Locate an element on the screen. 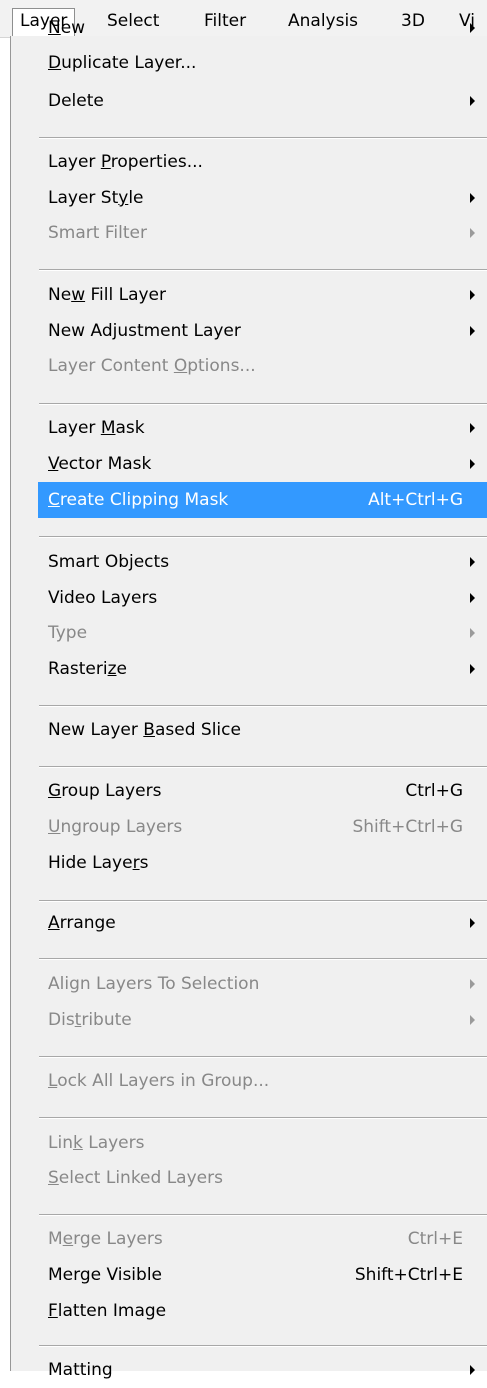 This screenshot has height=1388, width=487. menu-item-label: Smart Filter is located at coordinates (97, 233).